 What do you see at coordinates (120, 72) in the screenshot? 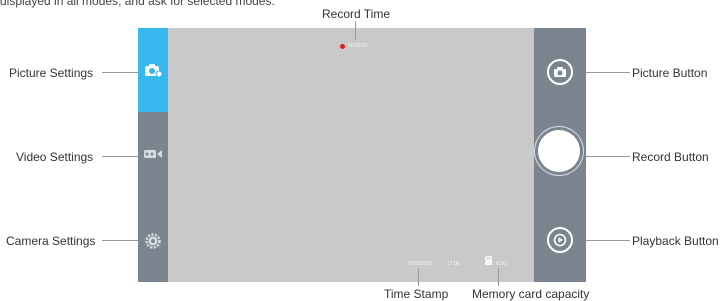
I see `leader-picture-settings` at bounding box center [120, 72].